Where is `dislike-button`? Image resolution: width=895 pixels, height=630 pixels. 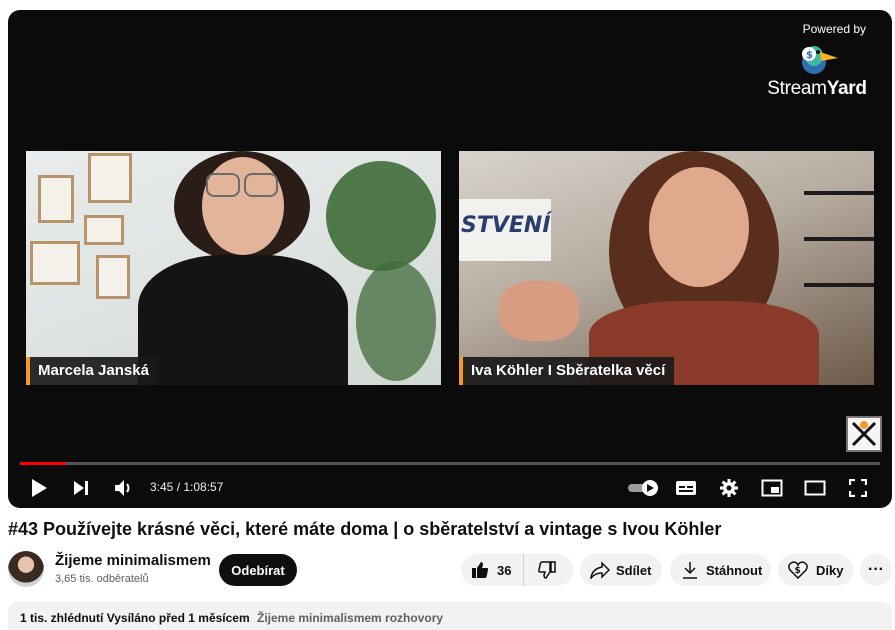
dislike-button is located at coordinates (547, 570).